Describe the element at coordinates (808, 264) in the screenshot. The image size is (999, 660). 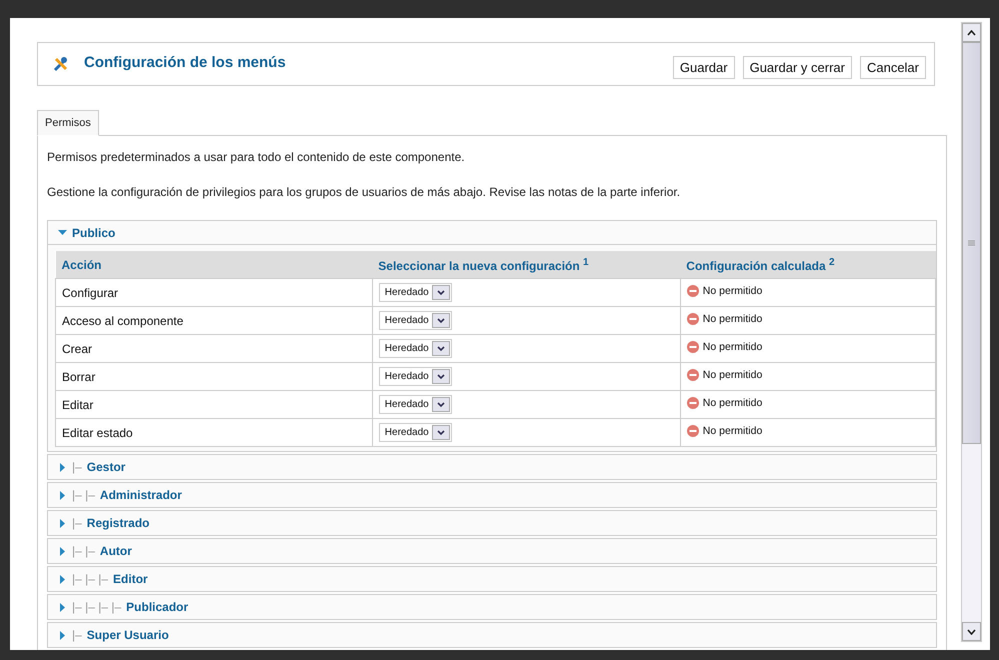
I see `column-header: Configuración calculada $^{2}$` at that location.